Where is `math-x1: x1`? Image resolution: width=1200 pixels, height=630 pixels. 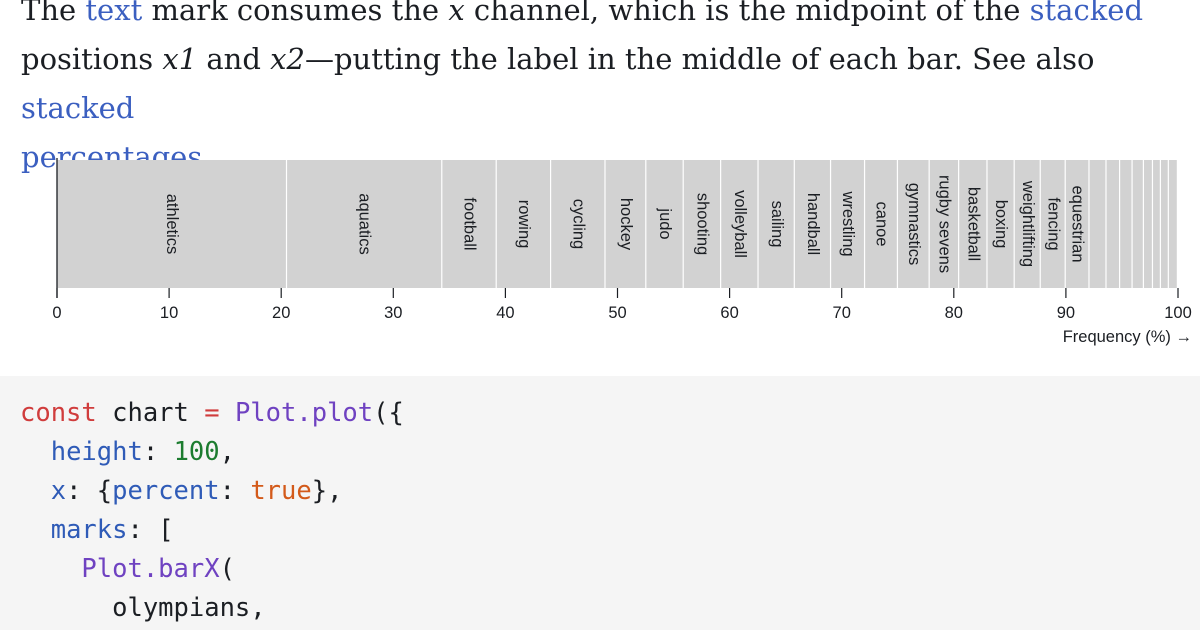 math-x1: x1 is located at coordinates (180, 59).